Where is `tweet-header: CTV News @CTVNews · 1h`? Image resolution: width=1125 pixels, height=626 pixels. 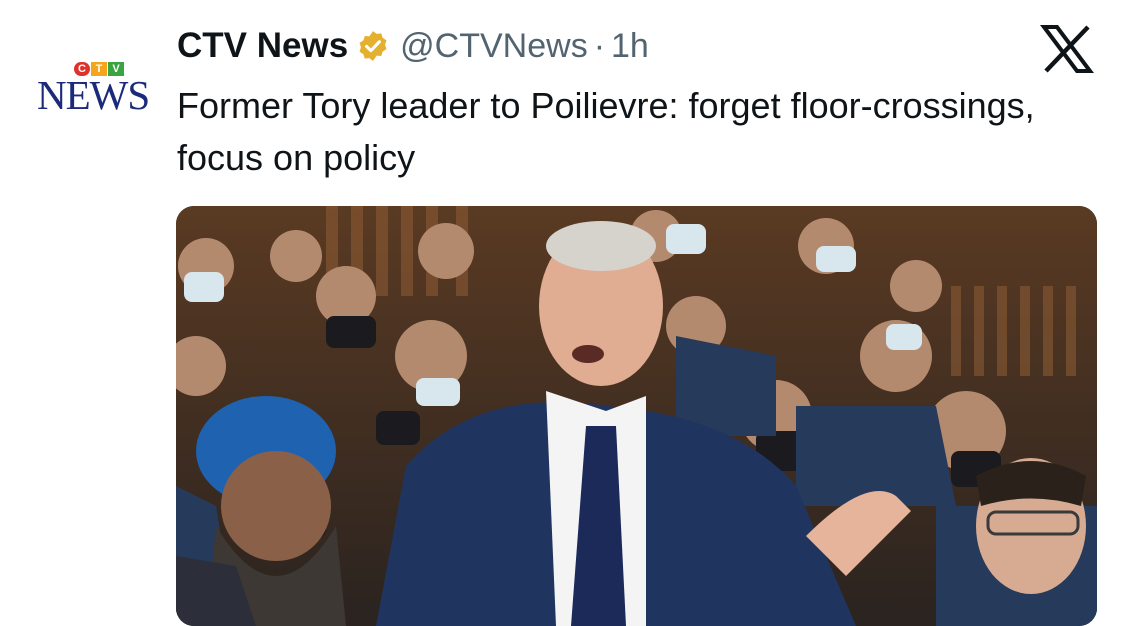
tweet-header: CTV News @CTVNews · 1h is located at coordinates (413, 46).